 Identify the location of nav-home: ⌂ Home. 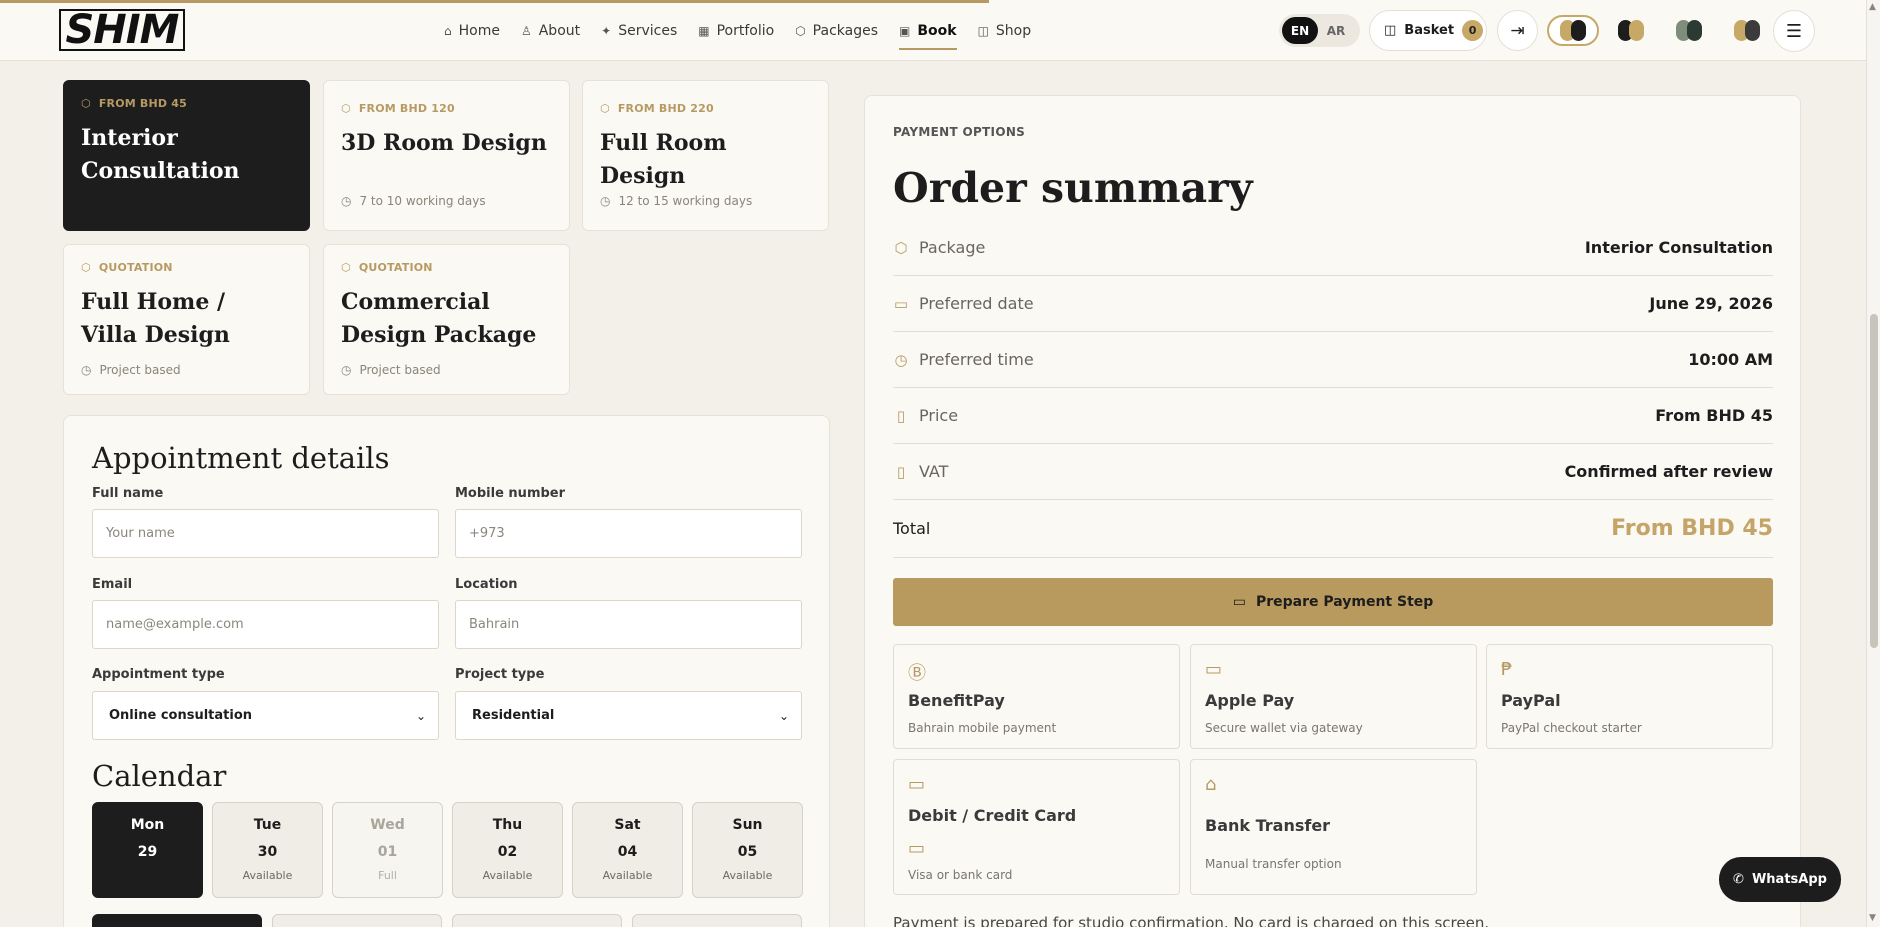
(472, 30).